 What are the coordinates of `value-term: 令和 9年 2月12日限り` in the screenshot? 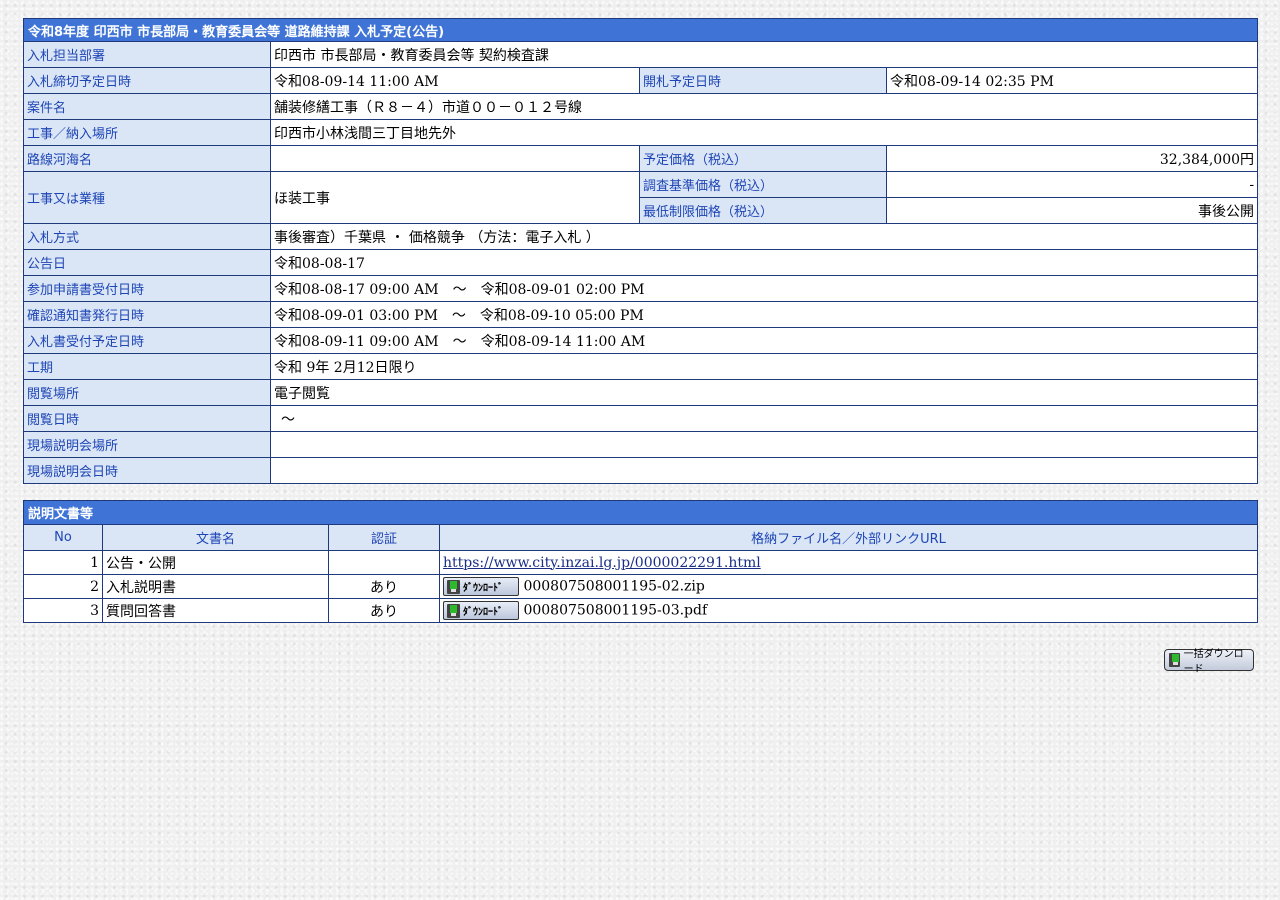 It's located at (764, 366).